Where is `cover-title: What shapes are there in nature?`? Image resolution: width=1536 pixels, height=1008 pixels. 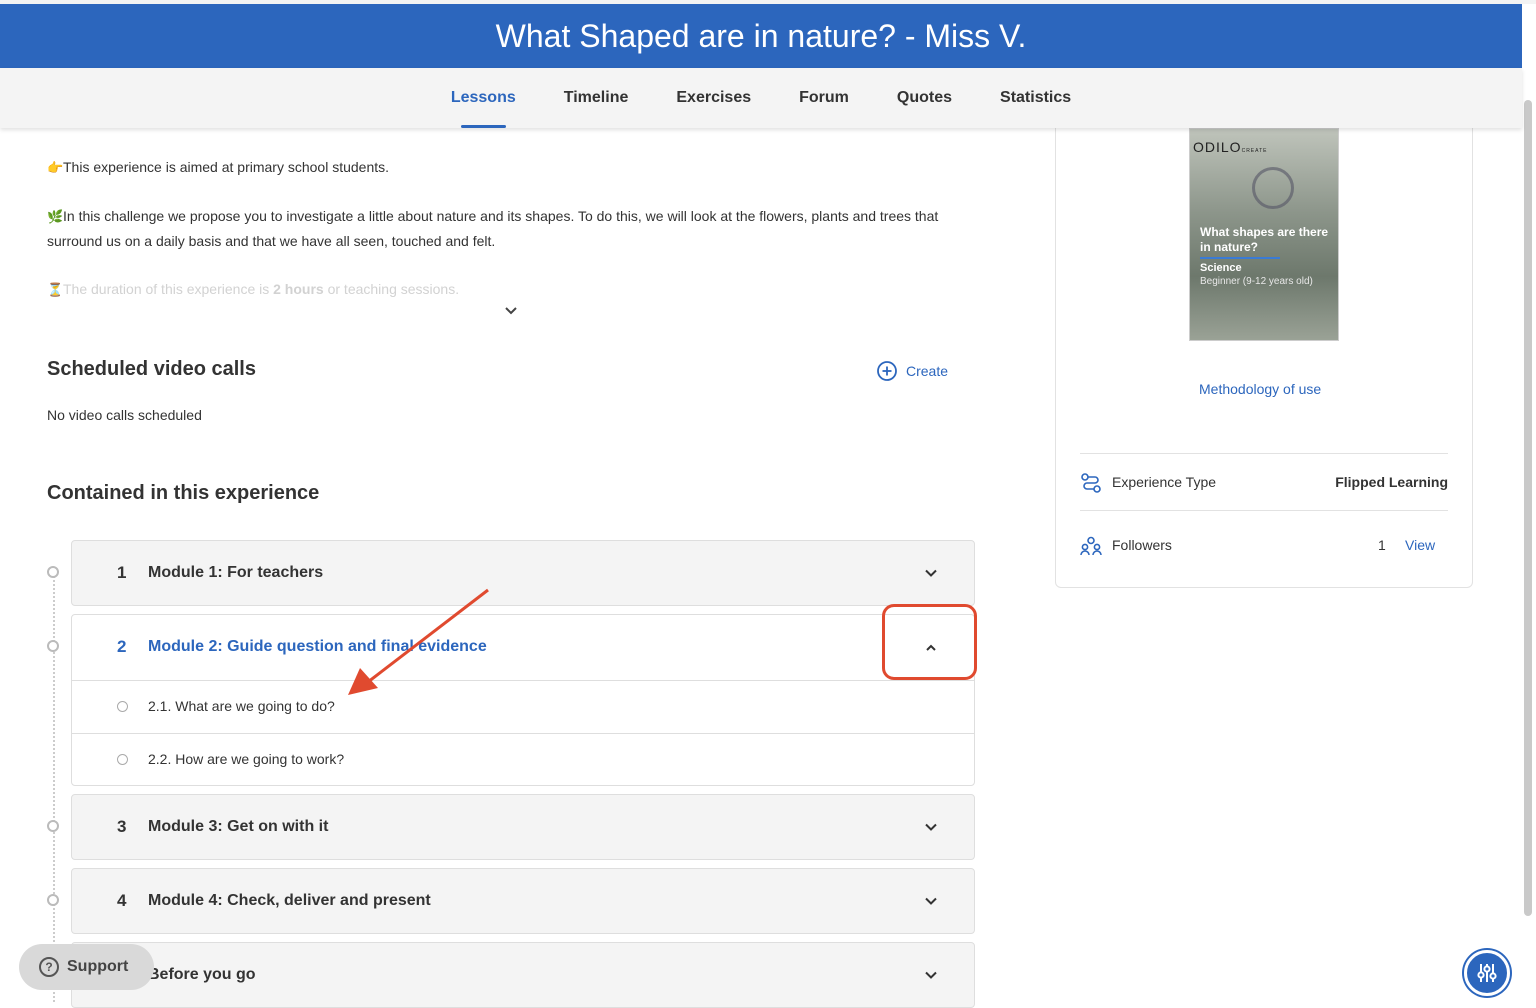 cover-title: What shapes are there in nature? is located at coordinates (1264, 239).